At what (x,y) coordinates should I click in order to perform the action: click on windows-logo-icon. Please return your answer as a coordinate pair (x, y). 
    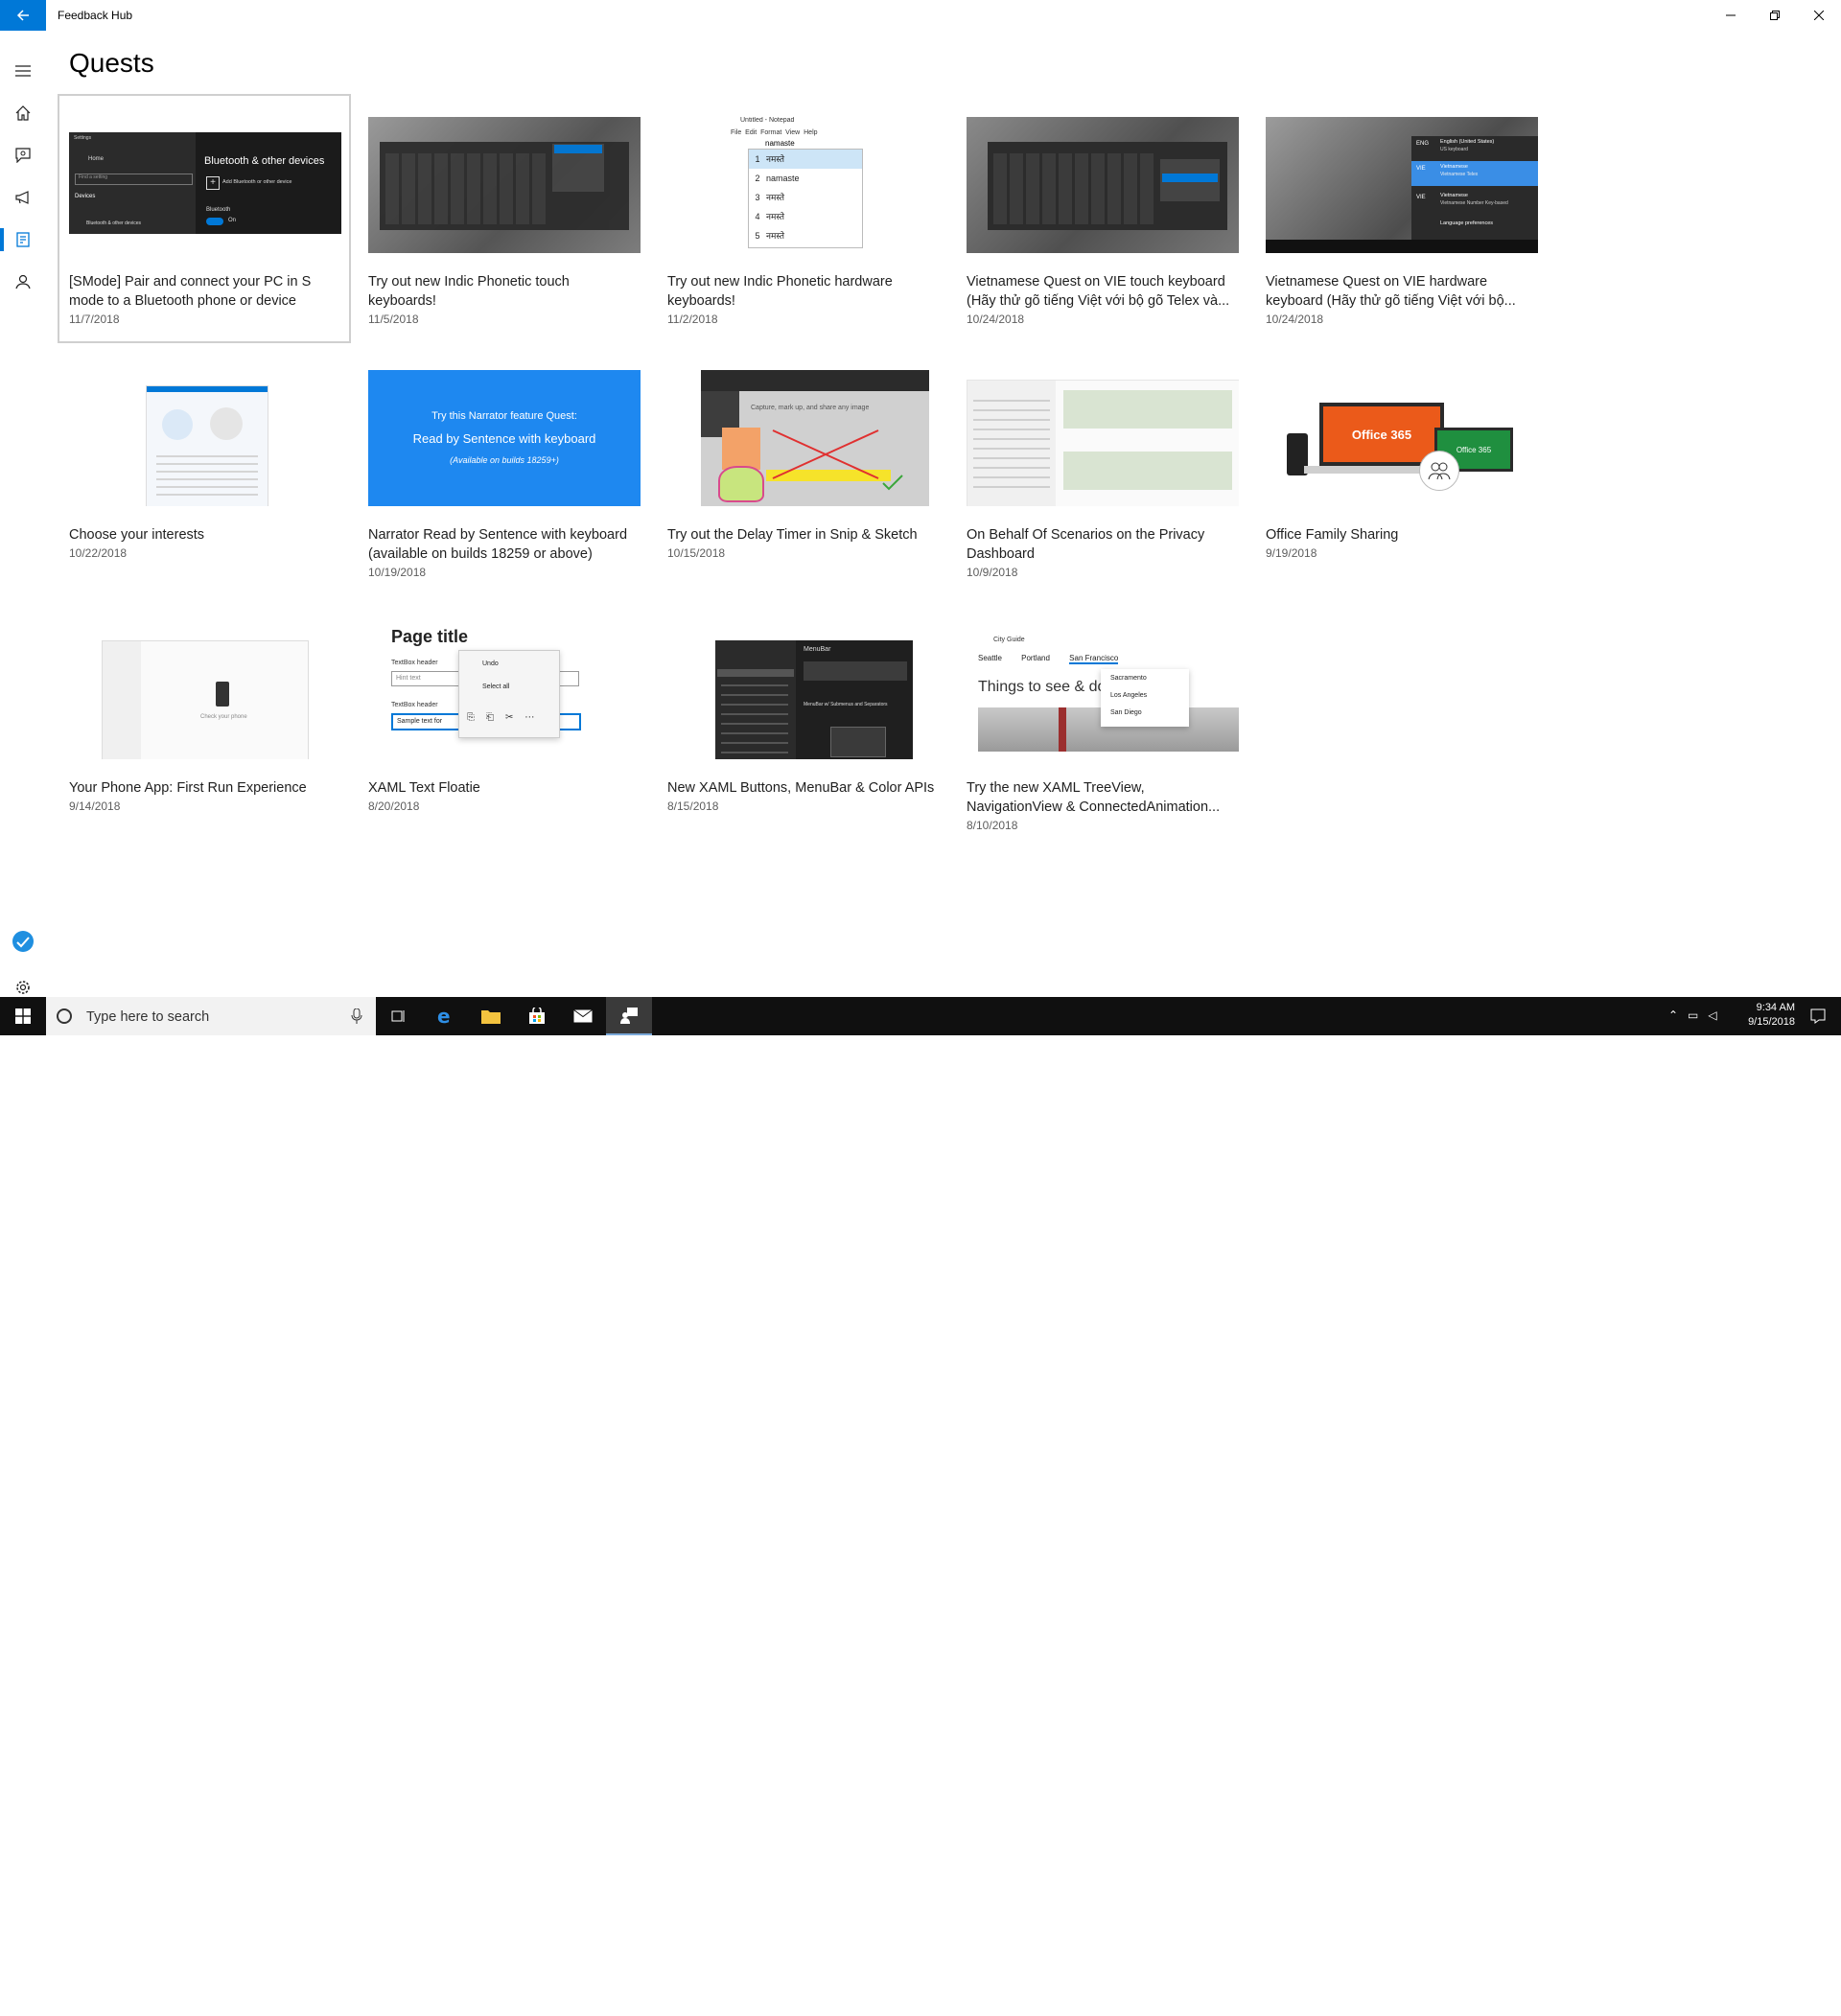
    Looking at the image, I should click on (23, 1016).